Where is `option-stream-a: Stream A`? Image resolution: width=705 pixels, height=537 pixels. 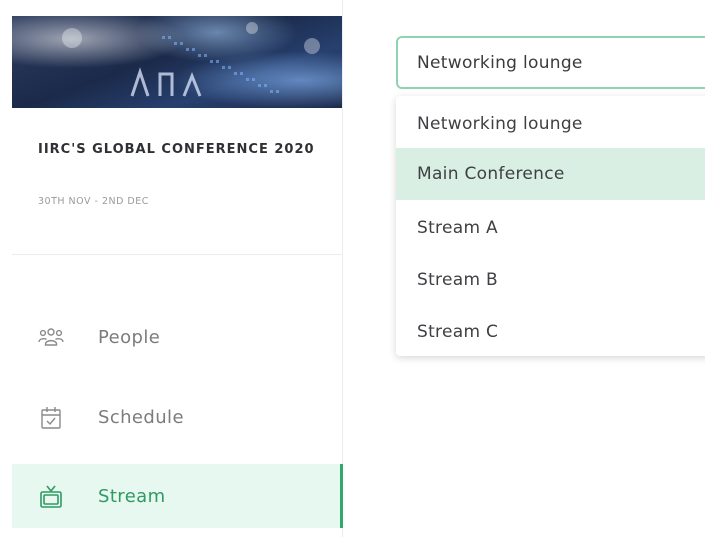 option-stream-a: Stream A is located at coordinates (550, 228).